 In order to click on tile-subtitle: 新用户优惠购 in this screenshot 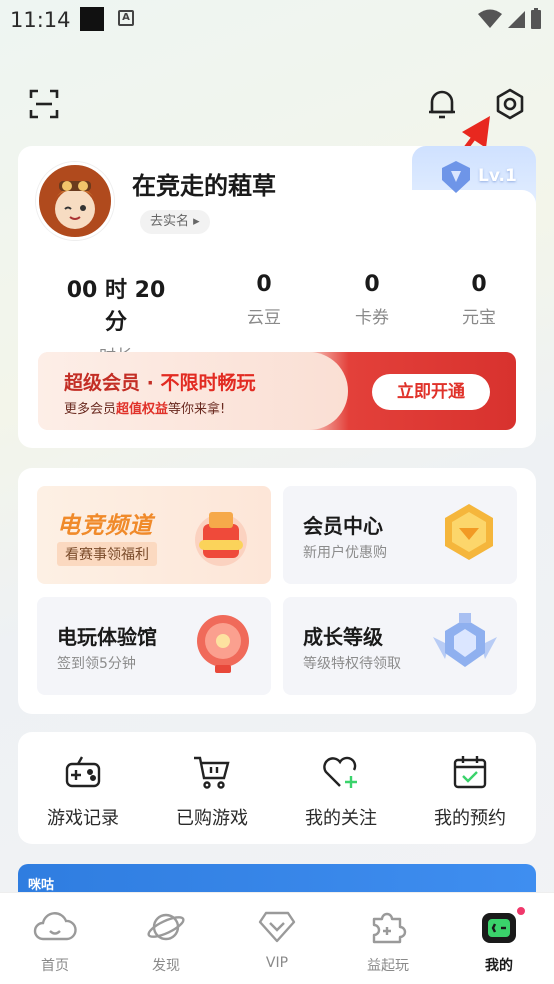, I will do `click(345, 553)`.